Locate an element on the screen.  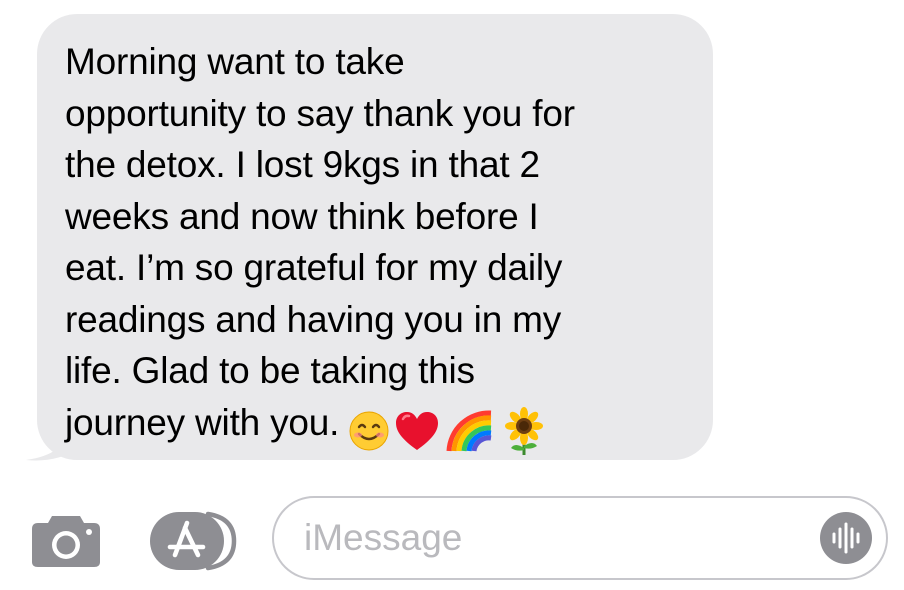
app-store-icon is located at coordinates (193, 541).